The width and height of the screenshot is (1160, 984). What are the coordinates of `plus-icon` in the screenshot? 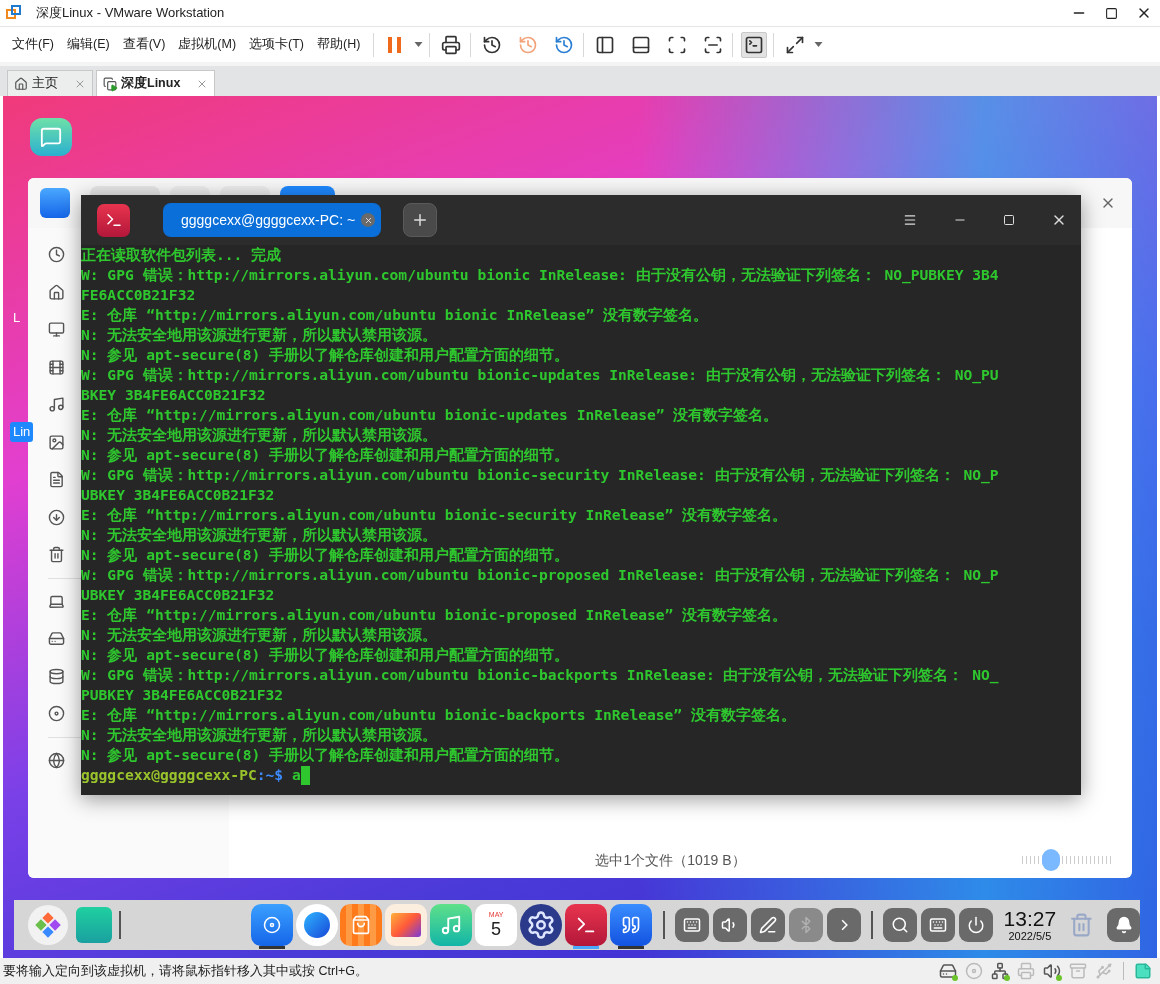 It's located at (420, 220).